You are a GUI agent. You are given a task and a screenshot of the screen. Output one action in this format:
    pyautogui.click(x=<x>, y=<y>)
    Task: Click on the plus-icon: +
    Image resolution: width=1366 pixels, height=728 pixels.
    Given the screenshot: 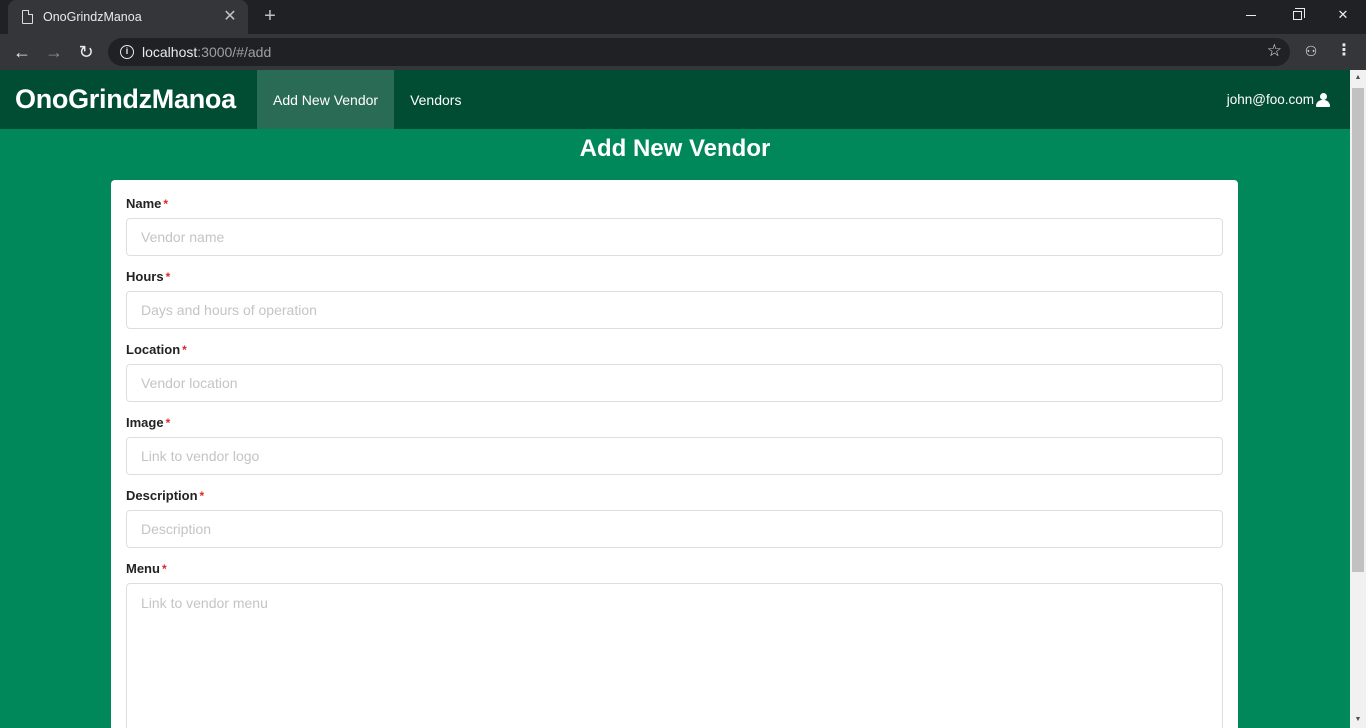 What is the action you would take?
    pyautogui.click(x=270, y=16)
    